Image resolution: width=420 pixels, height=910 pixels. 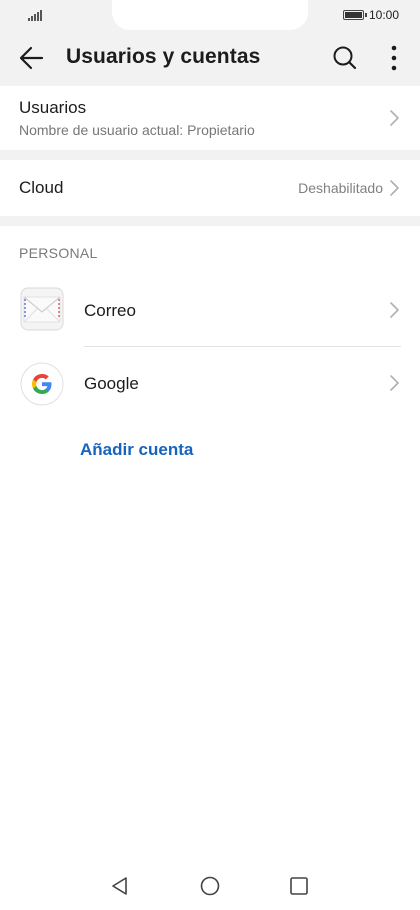 I want to click on search-button, so click(x=345, y=58).